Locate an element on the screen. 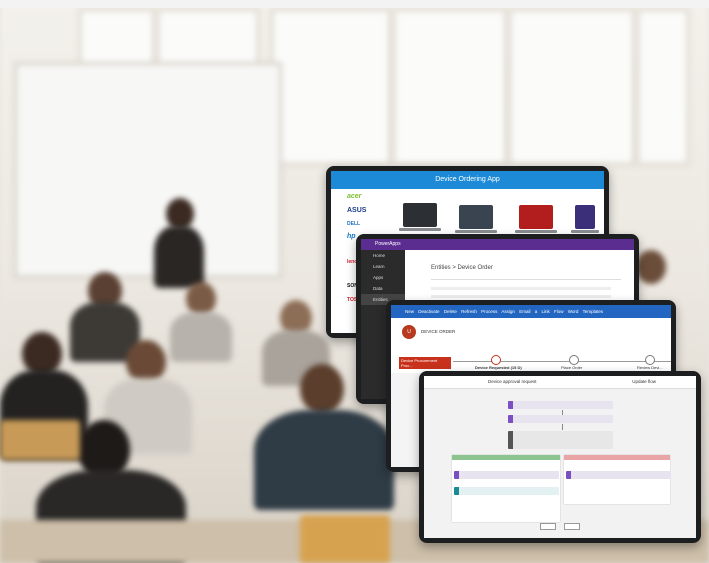  sidebar-item-data: Data is located at coordinates (383, 288).